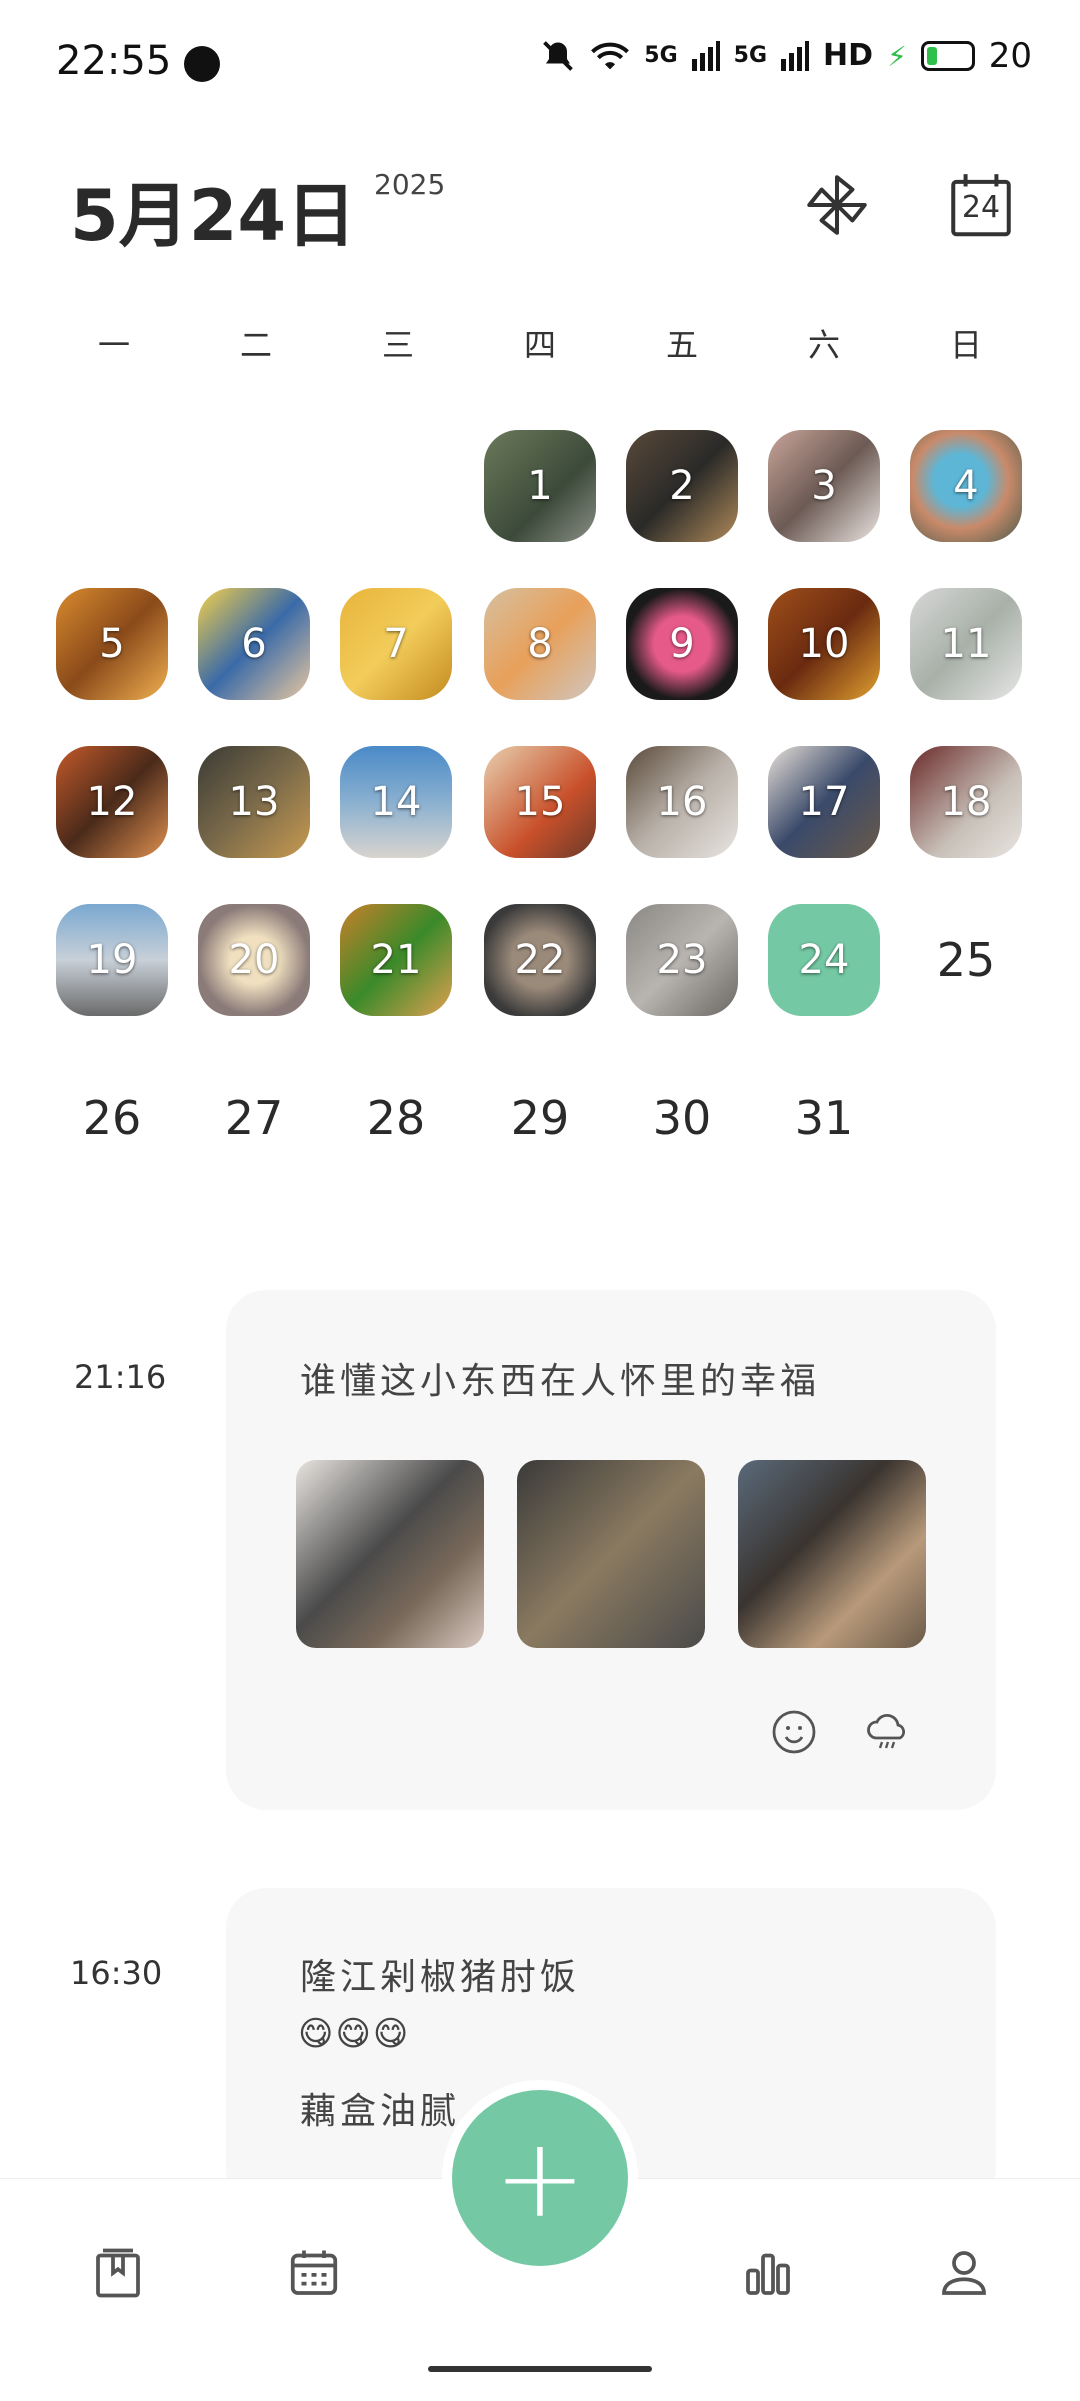  I want to click on entry-text: 隆江剁椒猪肘饭, so click(440, 1977).